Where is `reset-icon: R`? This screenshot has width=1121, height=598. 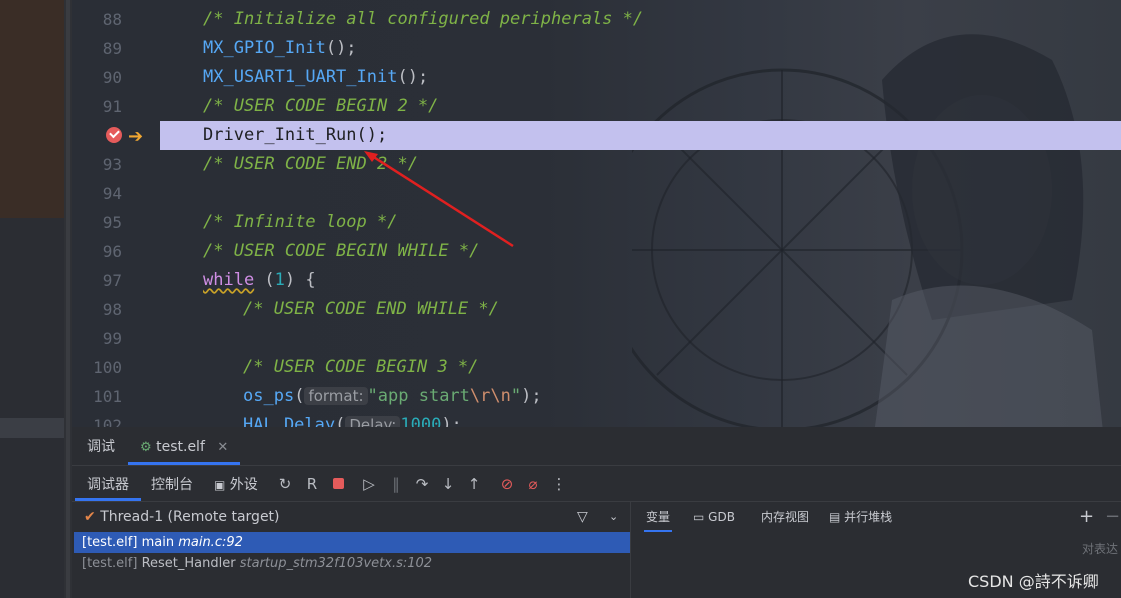 reset-icon: R is located at coordinates (312, 484).